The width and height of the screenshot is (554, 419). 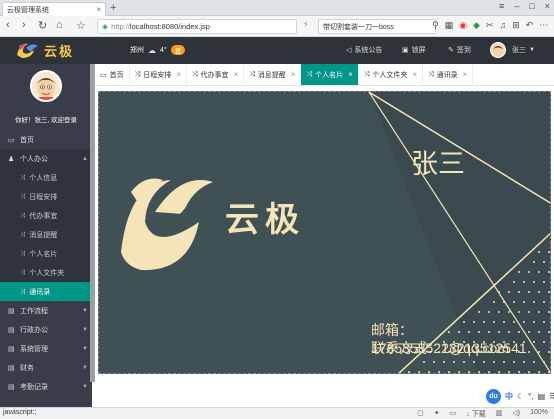 I want to click on new-tab-icon: +, so click(x=113, y=8).